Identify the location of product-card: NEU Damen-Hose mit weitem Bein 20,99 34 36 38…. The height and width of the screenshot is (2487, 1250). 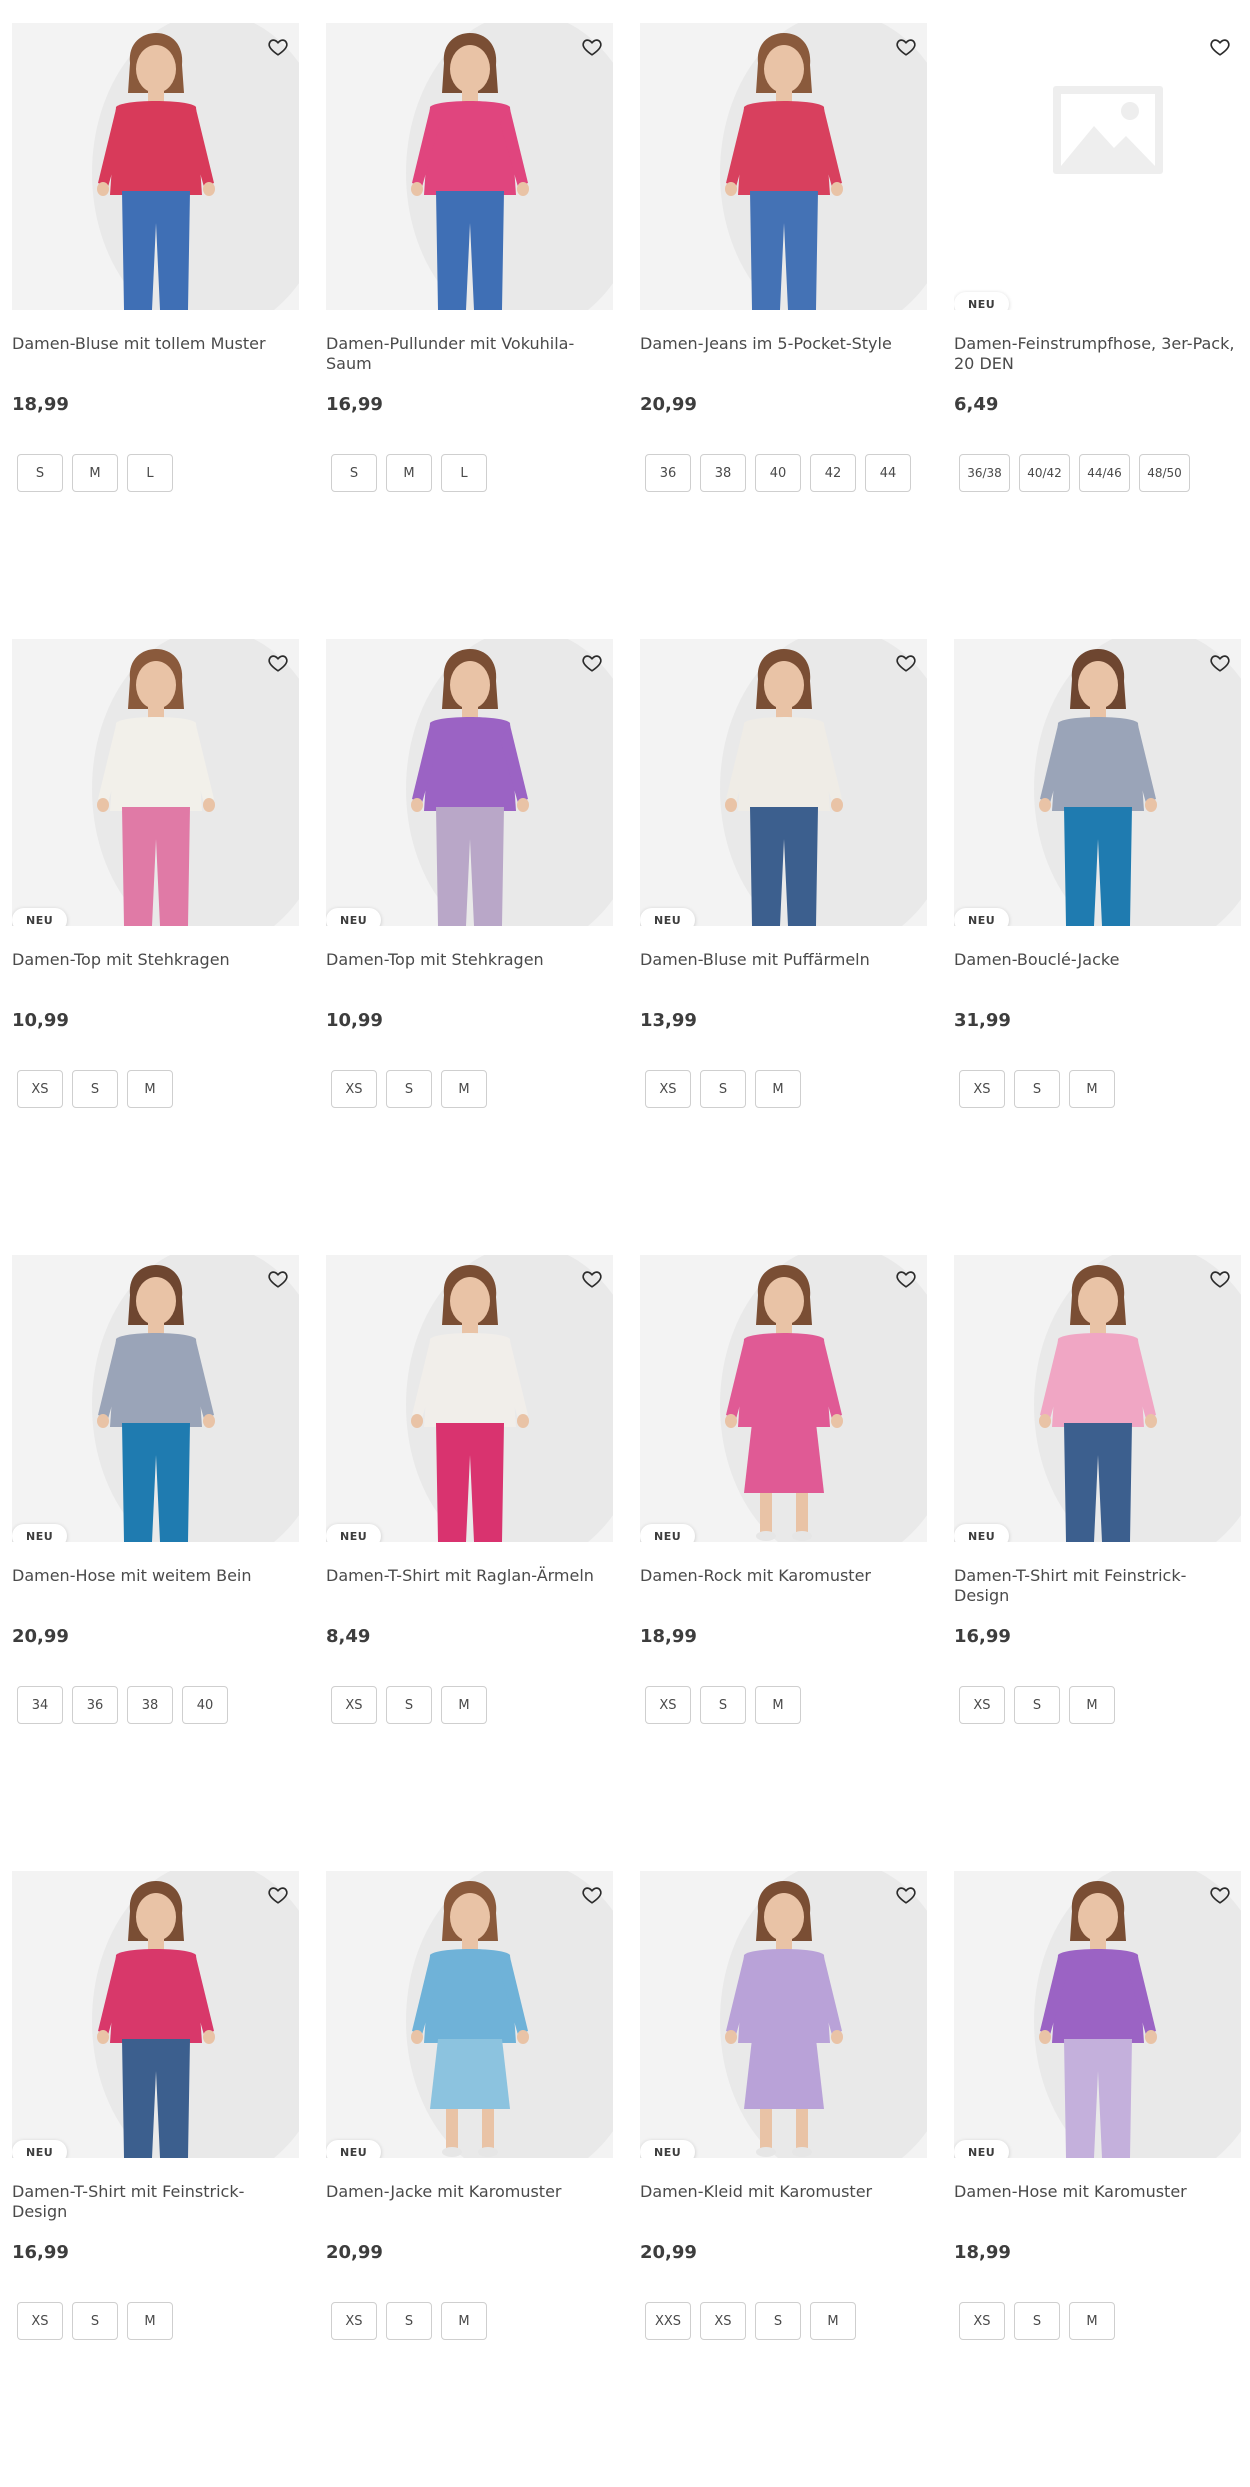
(155, 1563).